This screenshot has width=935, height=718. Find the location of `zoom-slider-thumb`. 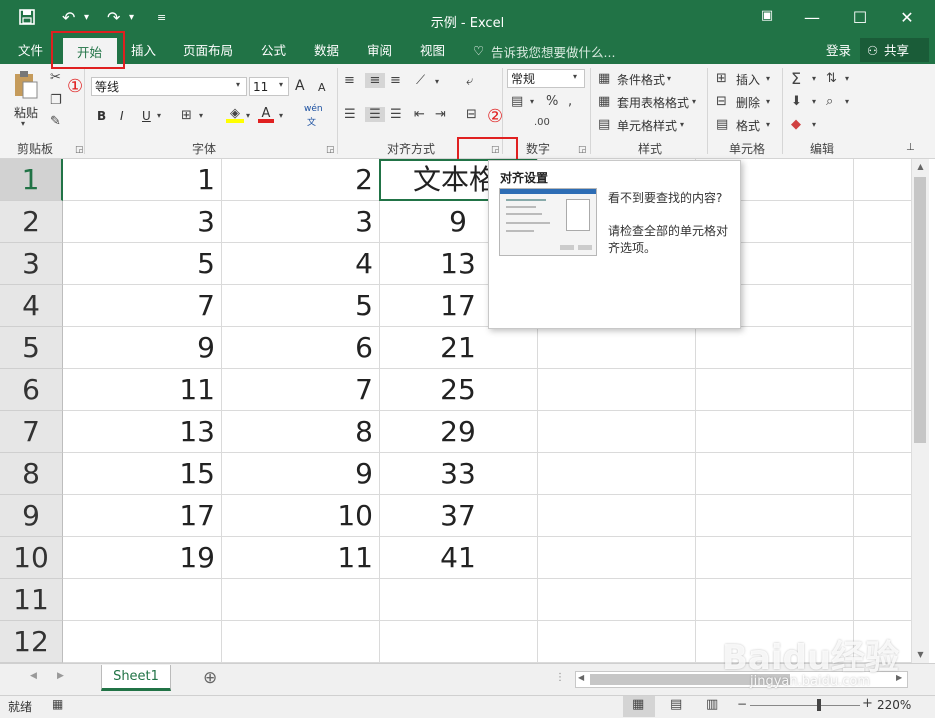

zoom-slider-thumb is located at coordinates (819, 705).